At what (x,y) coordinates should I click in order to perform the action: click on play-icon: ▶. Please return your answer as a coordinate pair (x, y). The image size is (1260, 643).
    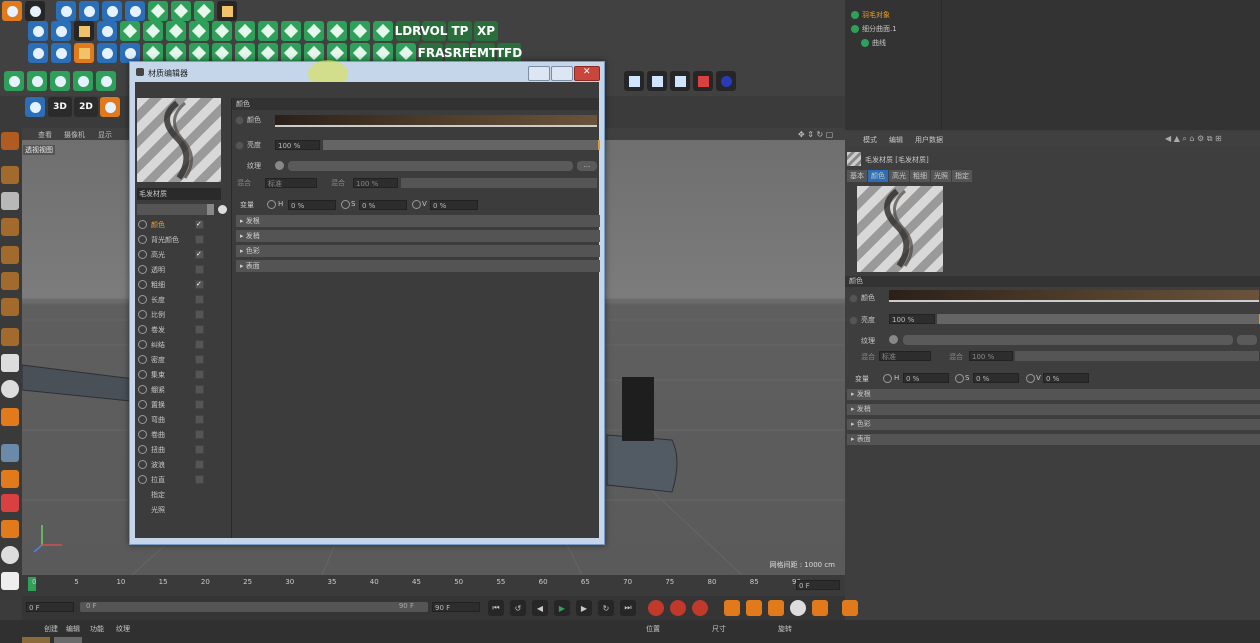
    Looking at the image, I should click on (562, 608).